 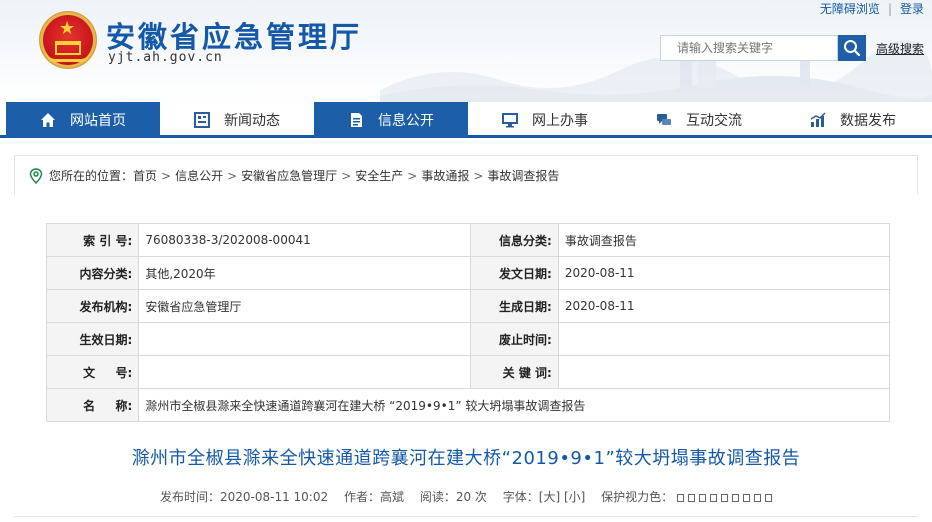 I want to click on search-icon, so click(x=852, y=48).